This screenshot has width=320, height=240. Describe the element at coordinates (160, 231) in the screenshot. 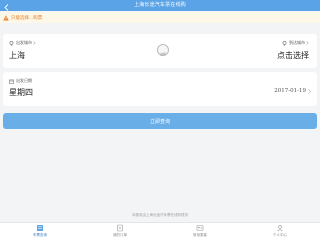

I see `tab-bar: 车票查询 我的订单 常用乘客 个人中心` at that location.